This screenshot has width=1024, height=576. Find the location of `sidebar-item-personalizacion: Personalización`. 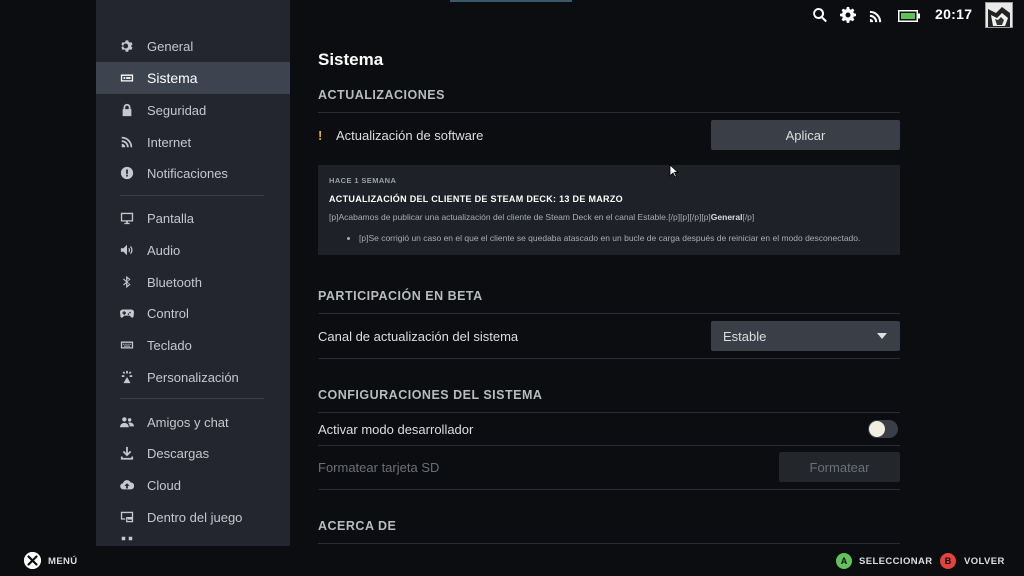

sidebar-item-personalizacion: Personalización is located at coordinates (193, 377).